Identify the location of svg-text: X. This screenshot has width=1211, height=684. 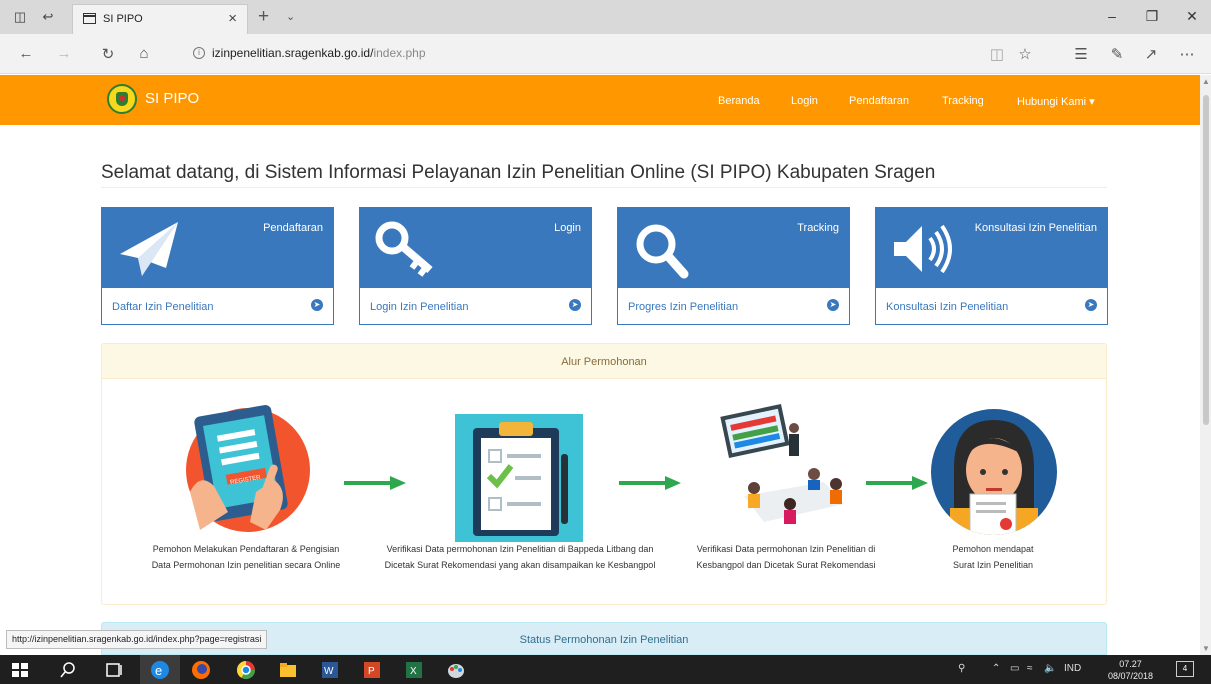
(413, 671).